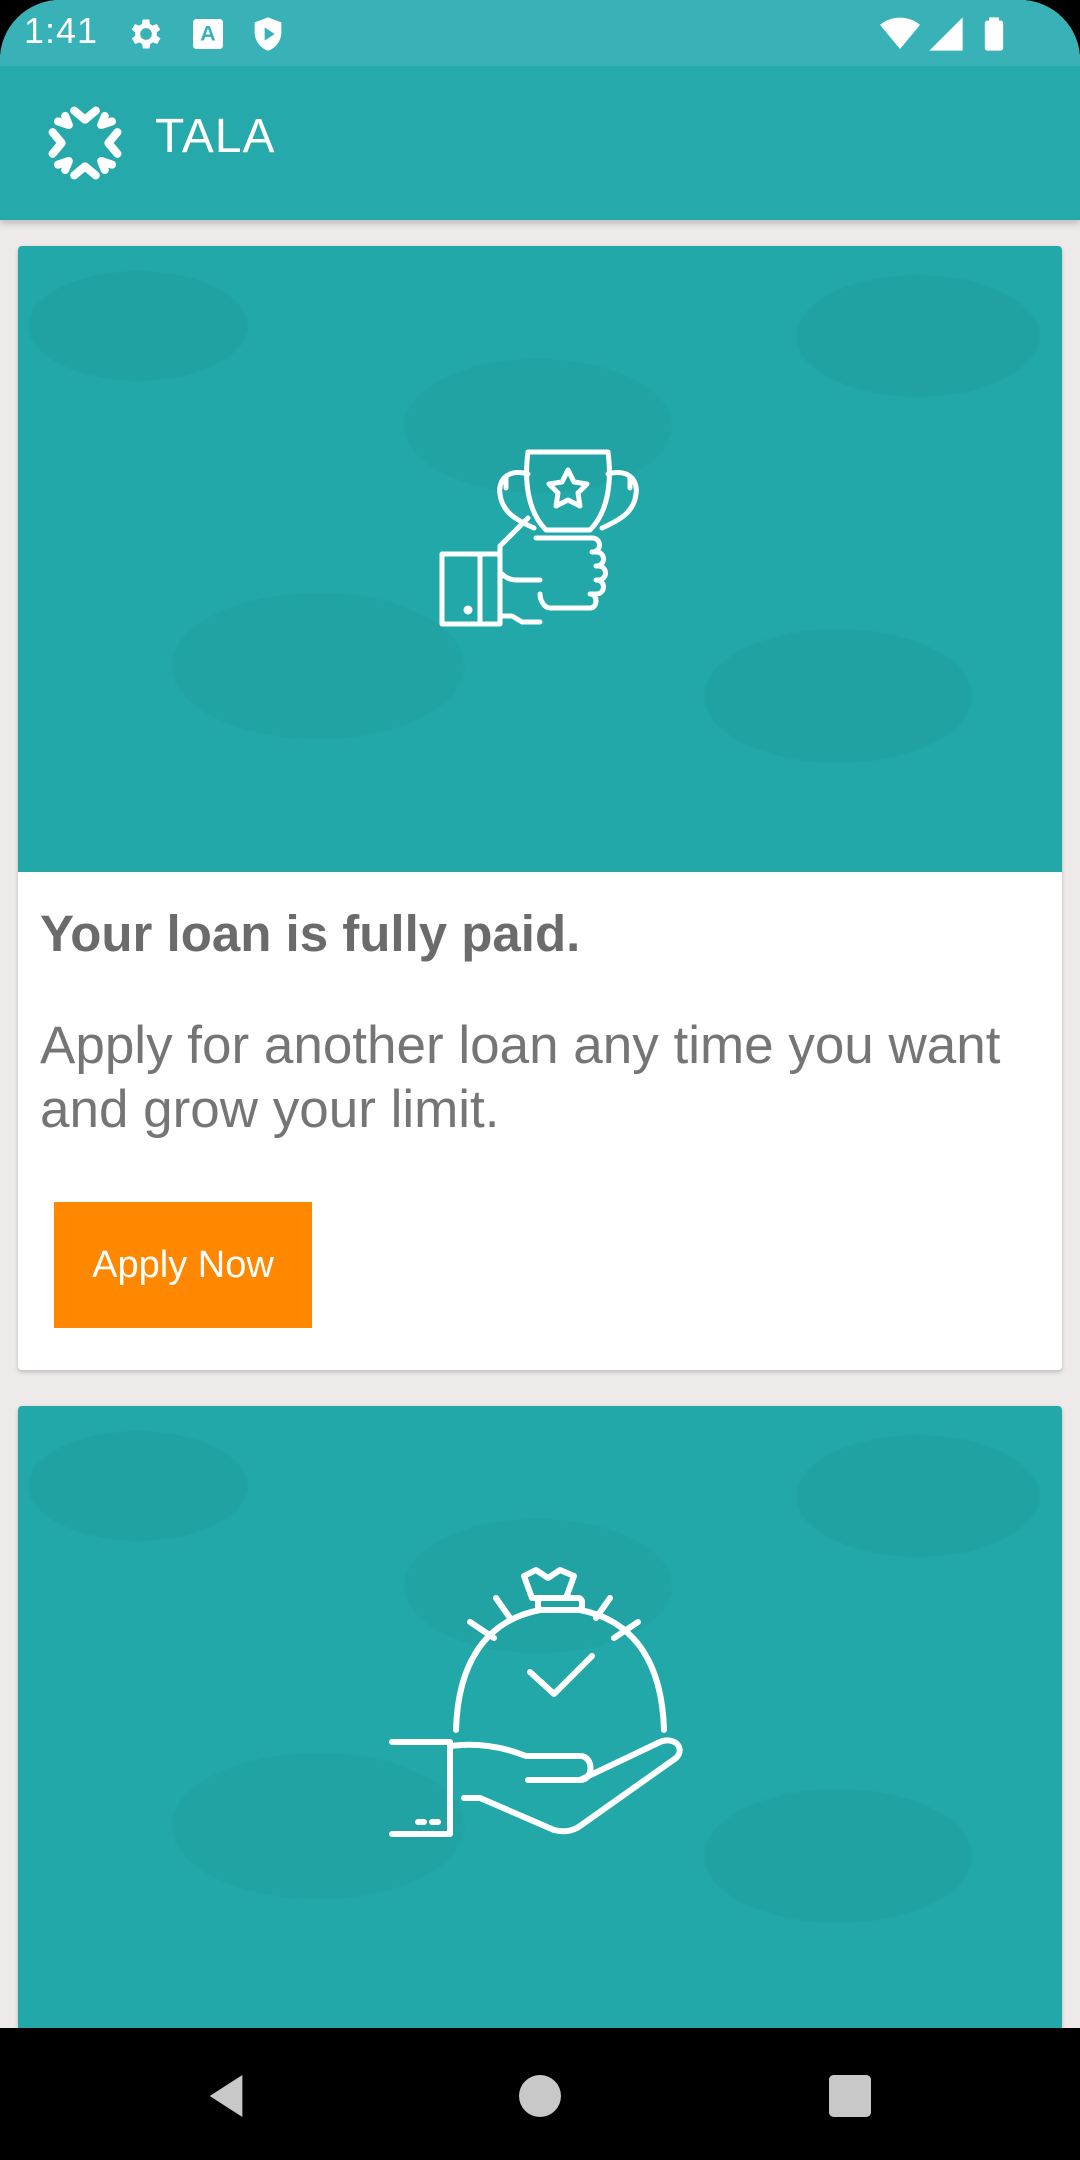 Image resolution: width=1080 pixels, height=2160 pixels. Describe the element at coordinates (226, 2096) in the screenshot. I see `back-icon` at that location.